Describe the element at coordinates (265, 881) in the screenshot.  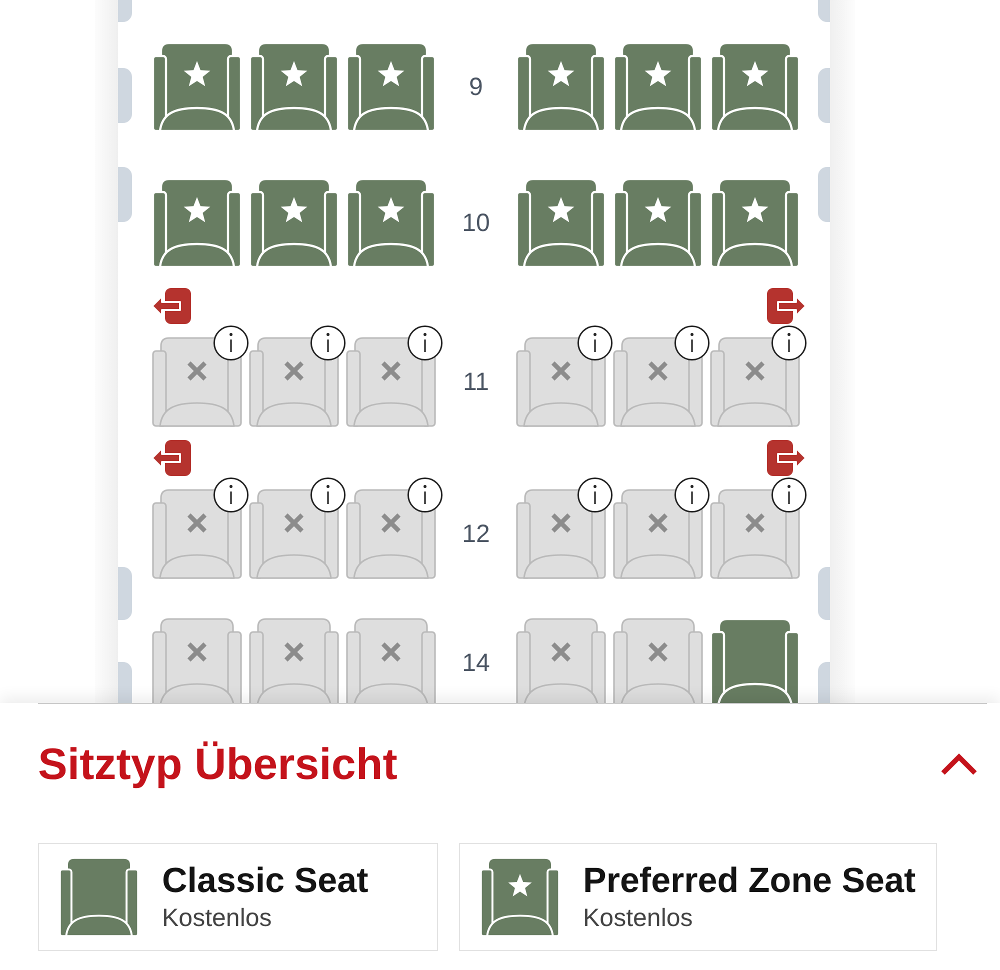
I see `seat-type-name: Classic Seat` at that location.